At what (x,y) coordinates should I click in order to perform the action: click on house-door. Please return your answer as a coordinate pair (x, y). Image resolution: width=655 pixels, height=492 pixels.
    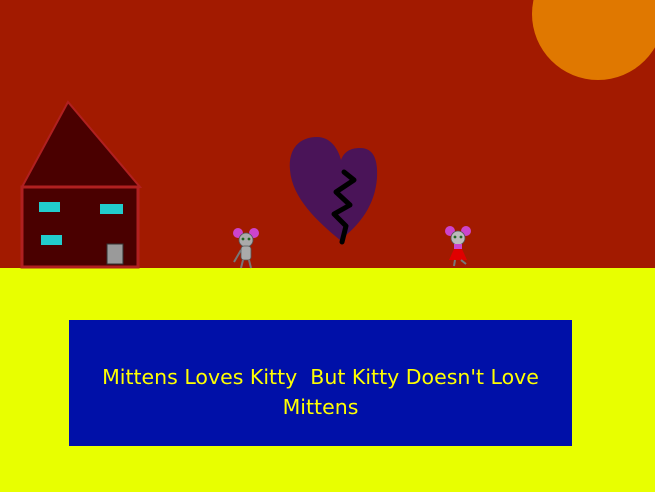
    Looking at the image, I should click on (115, 254).